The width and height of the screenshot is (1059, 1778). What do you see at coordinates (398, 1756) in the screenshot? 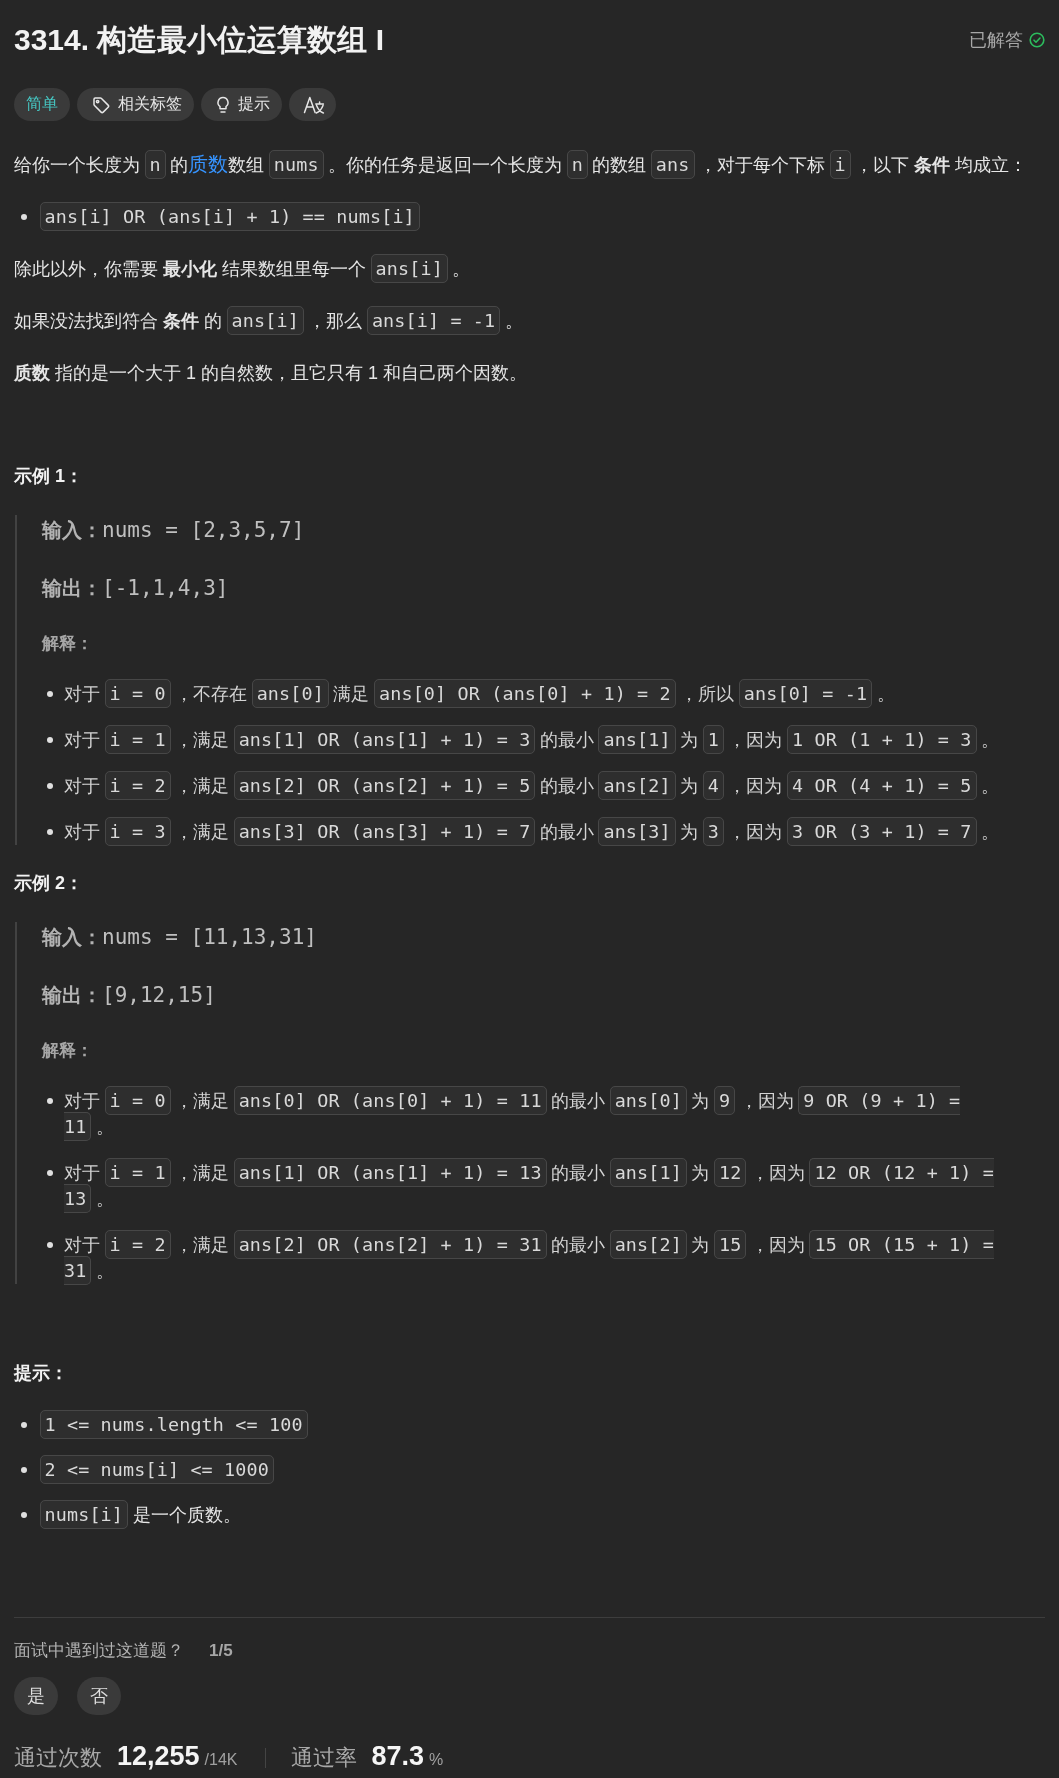
I see `stat-value: 87.3` at bounding box center [398, 1756].